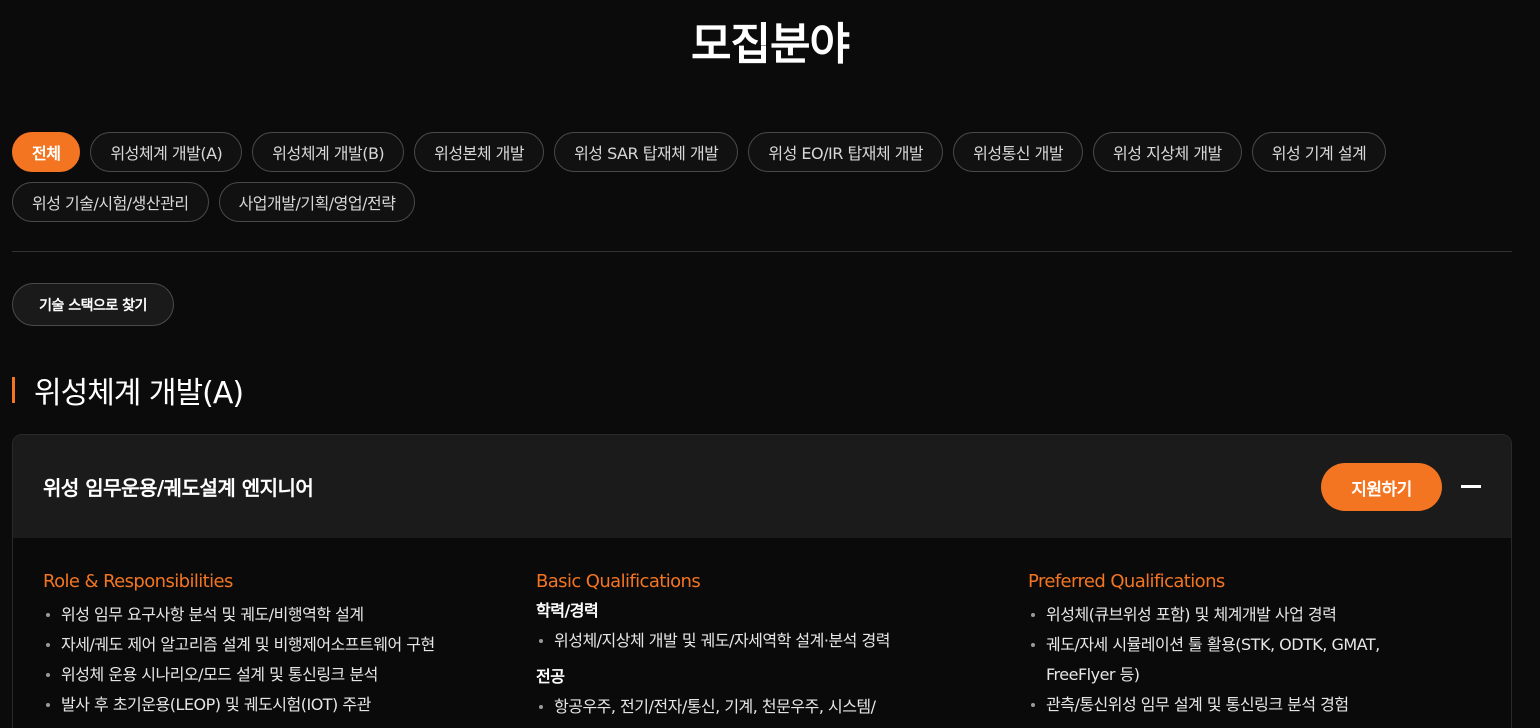 The height and width of the screenshot is (728, 1540). Describe the element at coordinates (317, 202) in the screenshot. I see `filter-chip: 사업개발/기획/영업/전략` at that location.